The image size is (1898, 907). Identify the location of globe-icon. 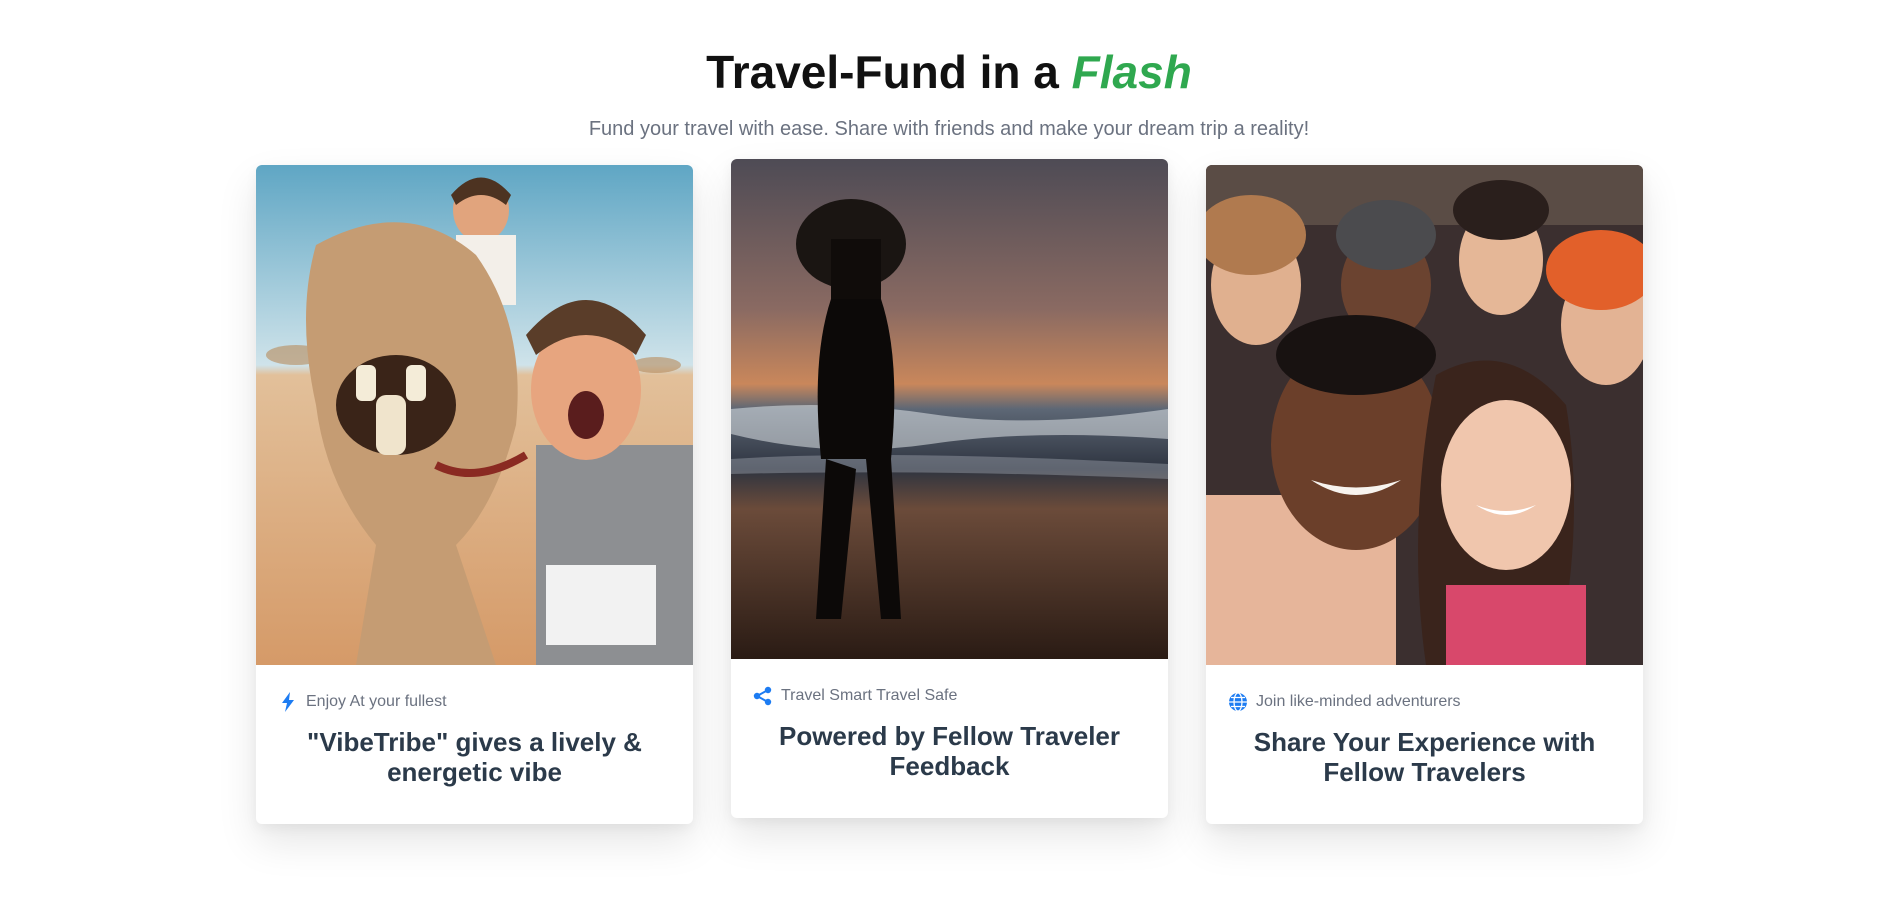
(1238, 702).